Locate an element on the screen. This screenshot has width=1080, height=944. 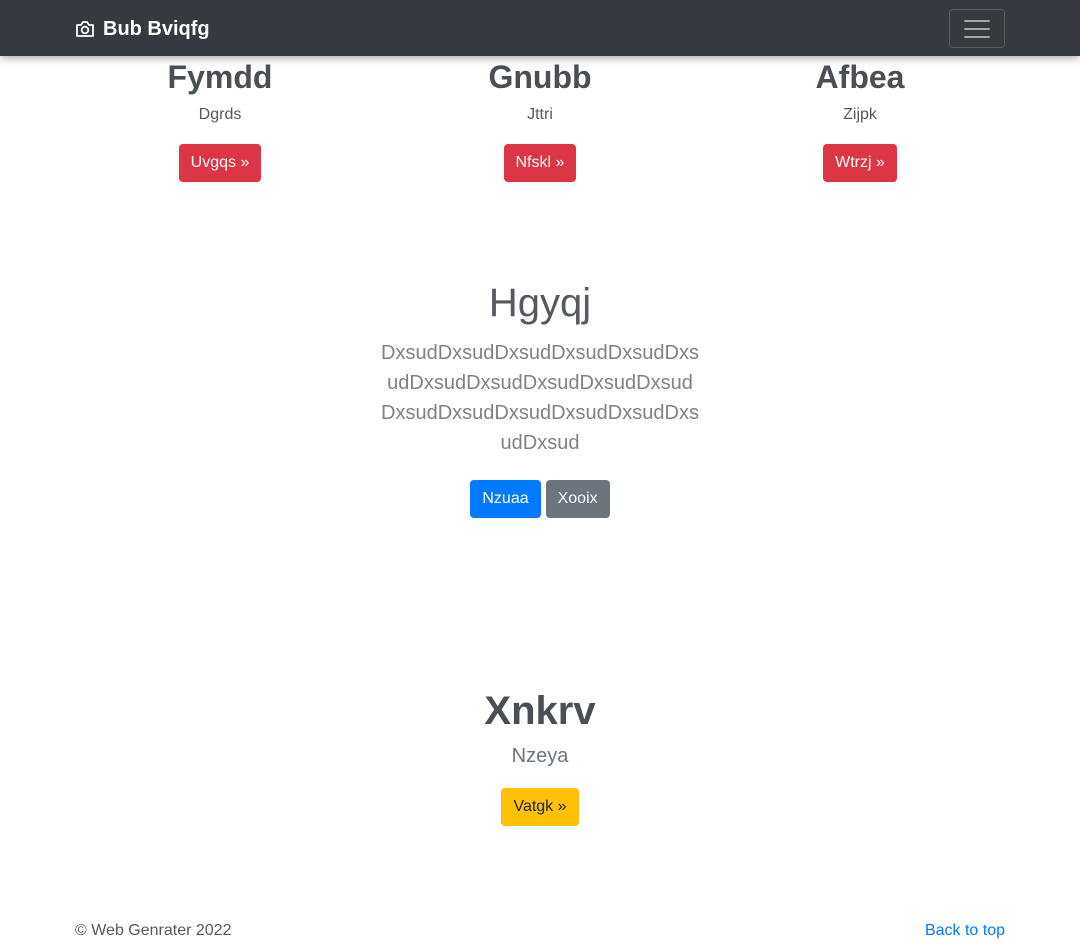
hero-actions: Nzuaa Xooix is located at coordinates (540, 499).